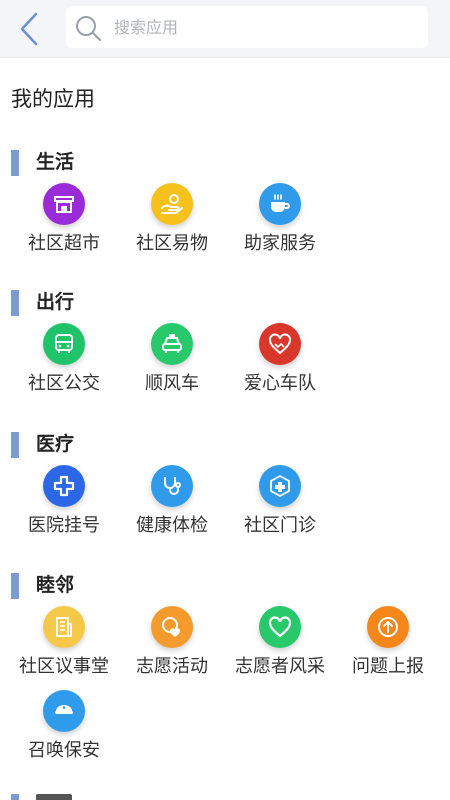 Image resolution: width=450 pixels, height=800 pixels. What do you see at coordinates (225, 161) in the screenshot?
I see `section-header: 生活` at bounding box center [225, 161].